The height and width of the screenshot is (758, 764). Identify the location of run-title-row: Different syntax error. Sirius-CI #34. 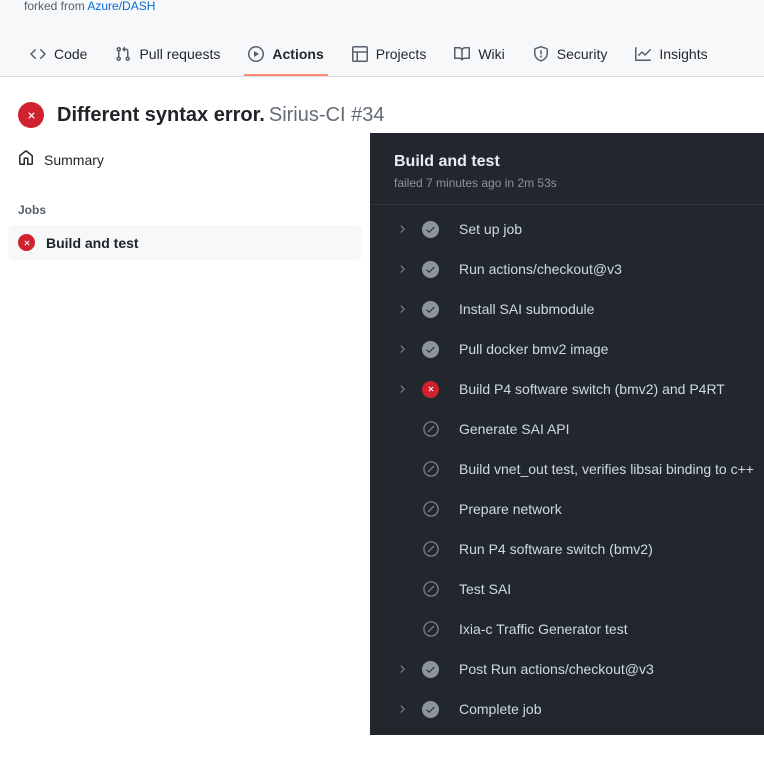
(382, 105).